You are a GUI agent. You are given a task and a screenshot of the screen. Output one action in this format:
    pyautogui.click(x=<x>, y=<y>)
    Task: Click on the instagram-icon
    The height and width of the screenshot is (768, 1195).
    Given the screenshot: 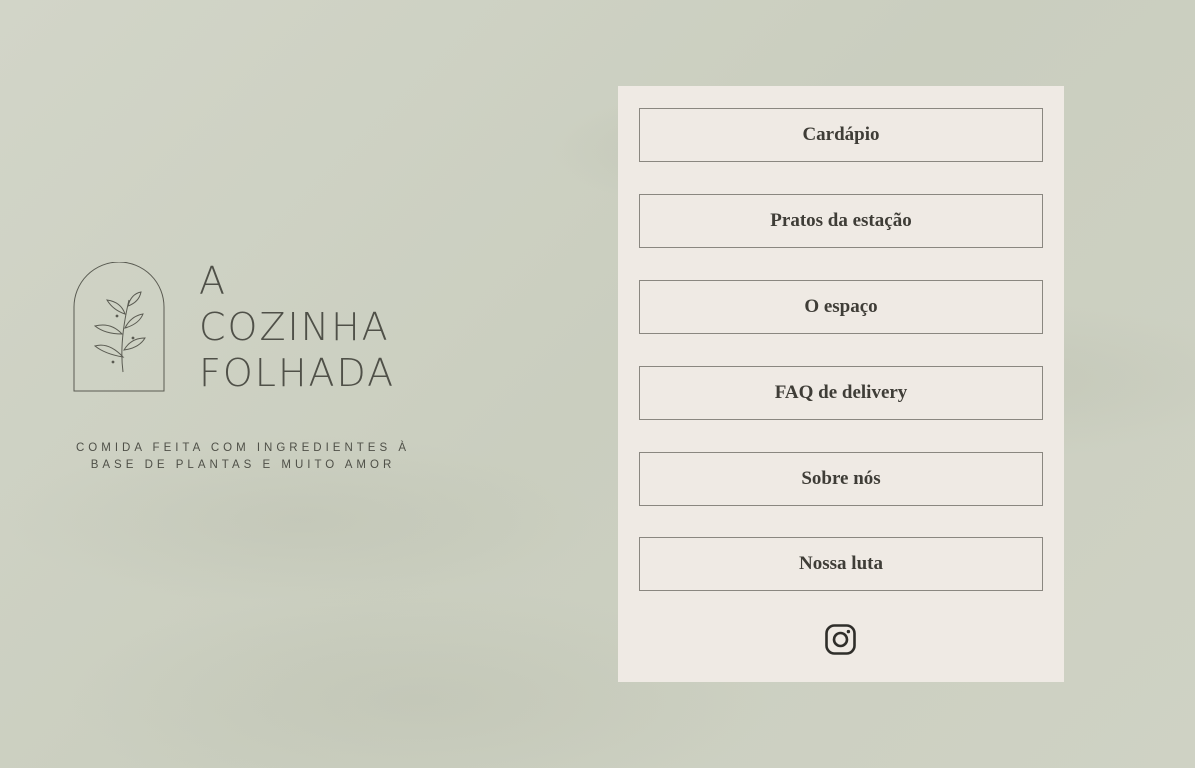 What is the action you would take?
    pyautogui.click(x=840, y=639)
    